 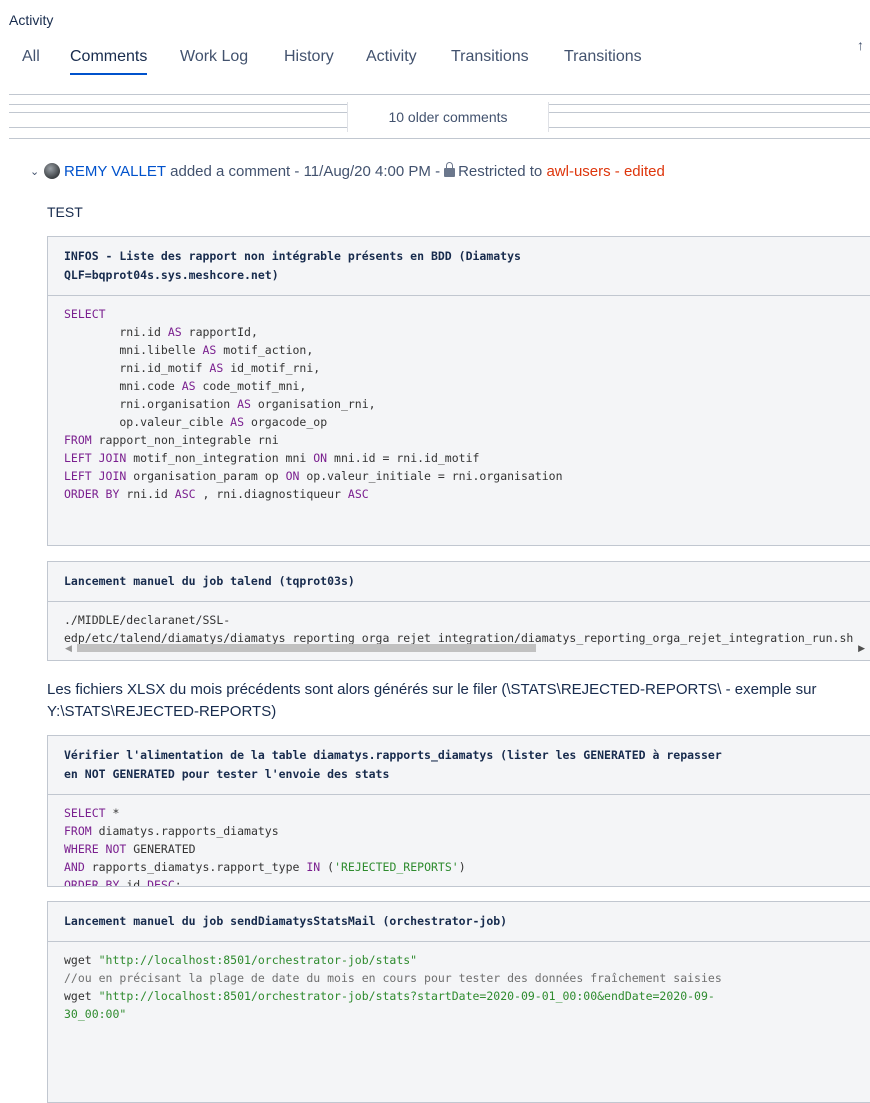 What do you see at coordinates (220, 458) in the screenshot?
I see `code-token: motif_non_integration mni` at bounding box center [220, 458].